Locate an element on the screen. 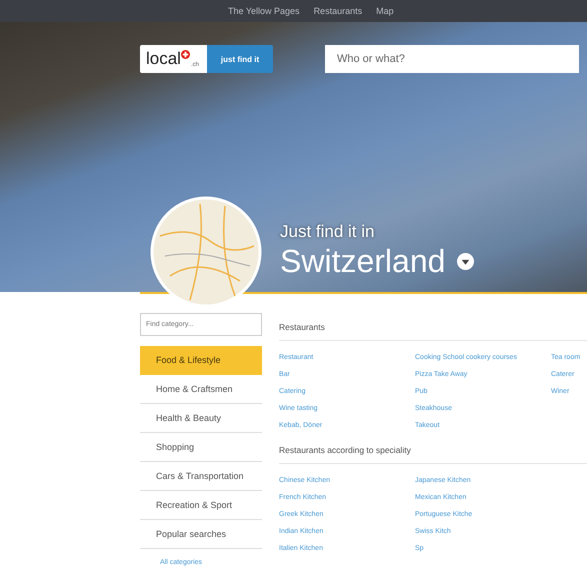 The width and height of the screenshot is (587, 585). category-item: Popular searches is located at coordinates (201, 534).